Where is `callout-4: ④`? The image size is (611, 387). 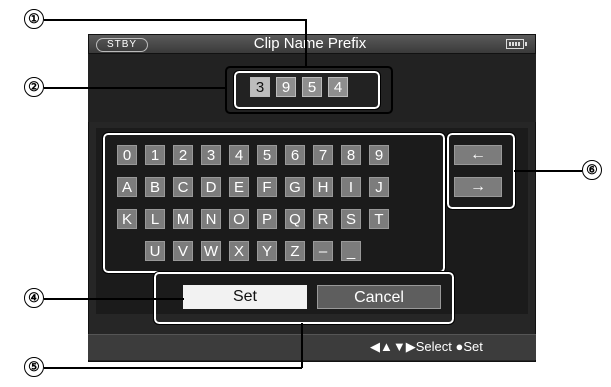
callout-4: ④ is located at coordinates (34, 298).